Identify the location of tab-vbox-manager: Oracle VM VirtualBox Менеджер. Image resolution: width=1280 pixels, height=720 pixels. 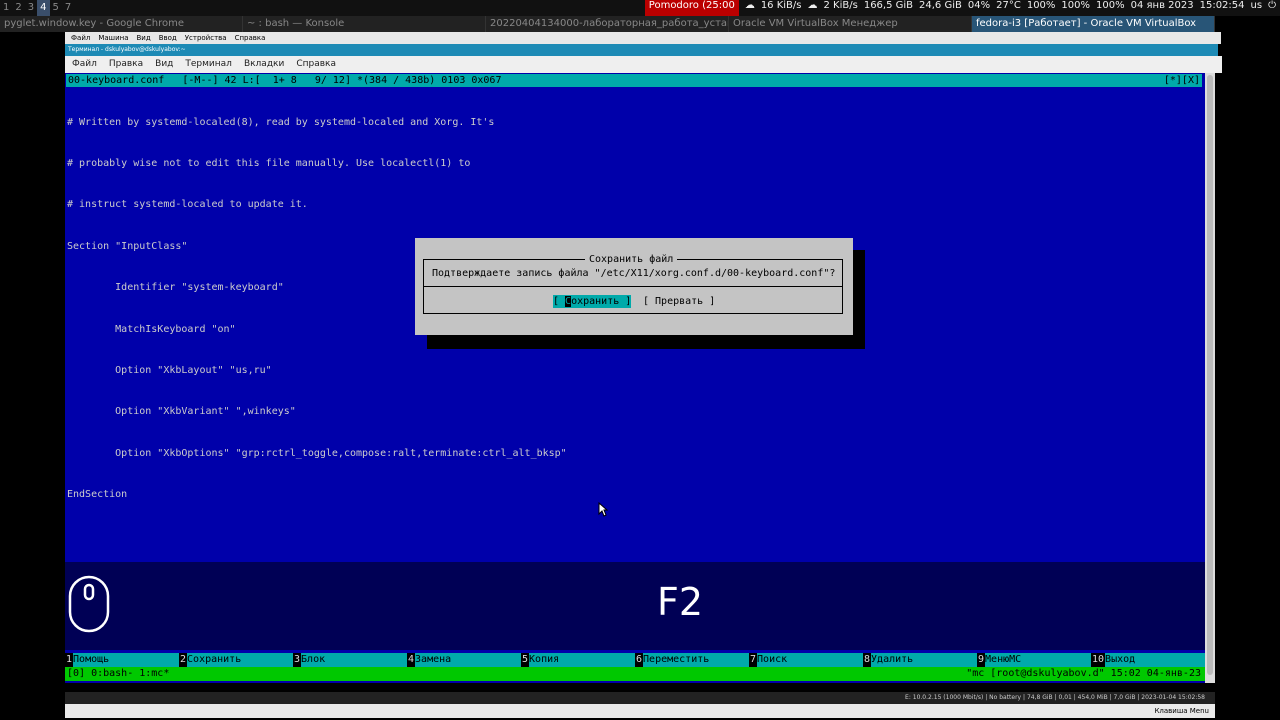
(850, 24).